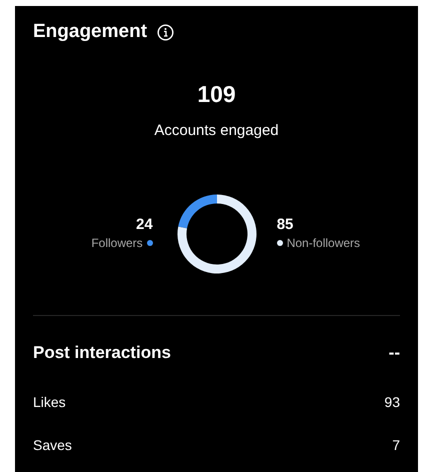 The width and height of the screenshot is (424, 472). I want to click on total-count: 109, so click(216, 94).